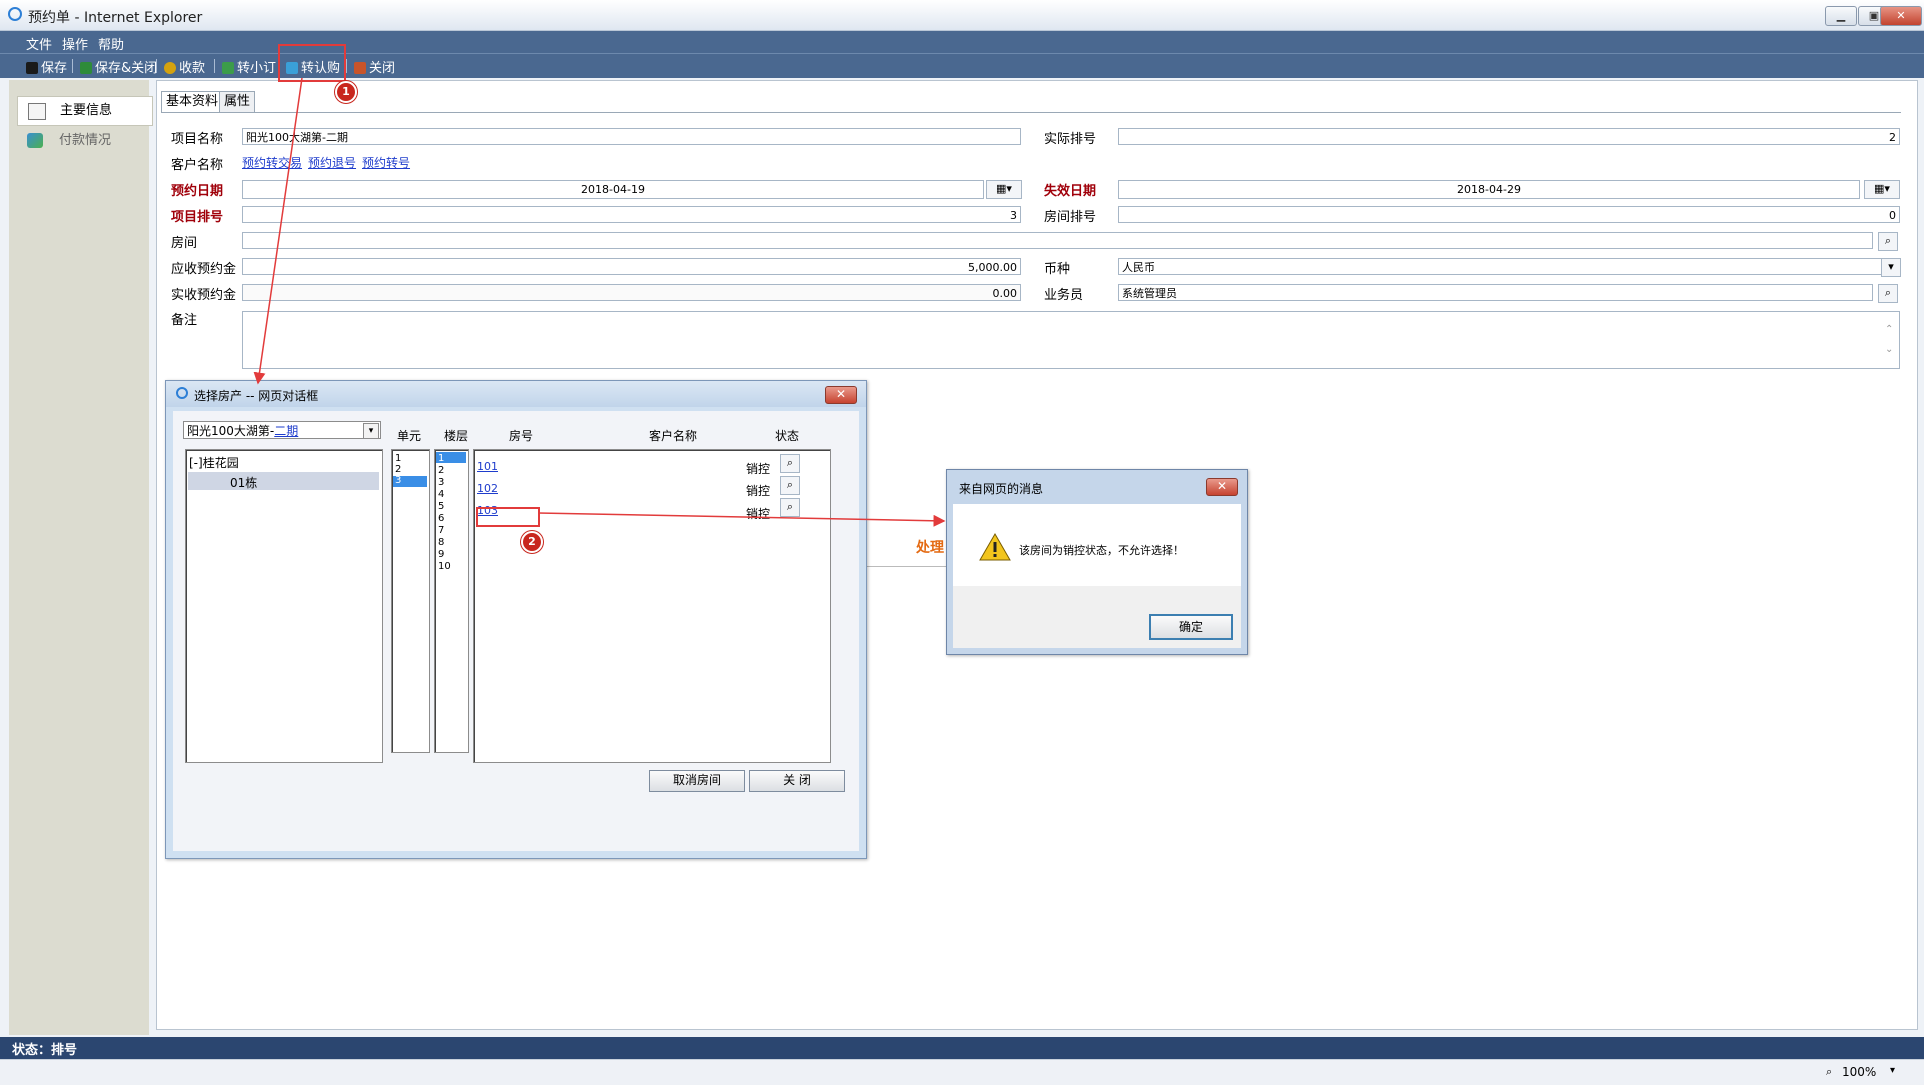  What do you see at coordinates (995, 546) in the screenshot?
I see `warning-icon` at bounding box center [995, 546].